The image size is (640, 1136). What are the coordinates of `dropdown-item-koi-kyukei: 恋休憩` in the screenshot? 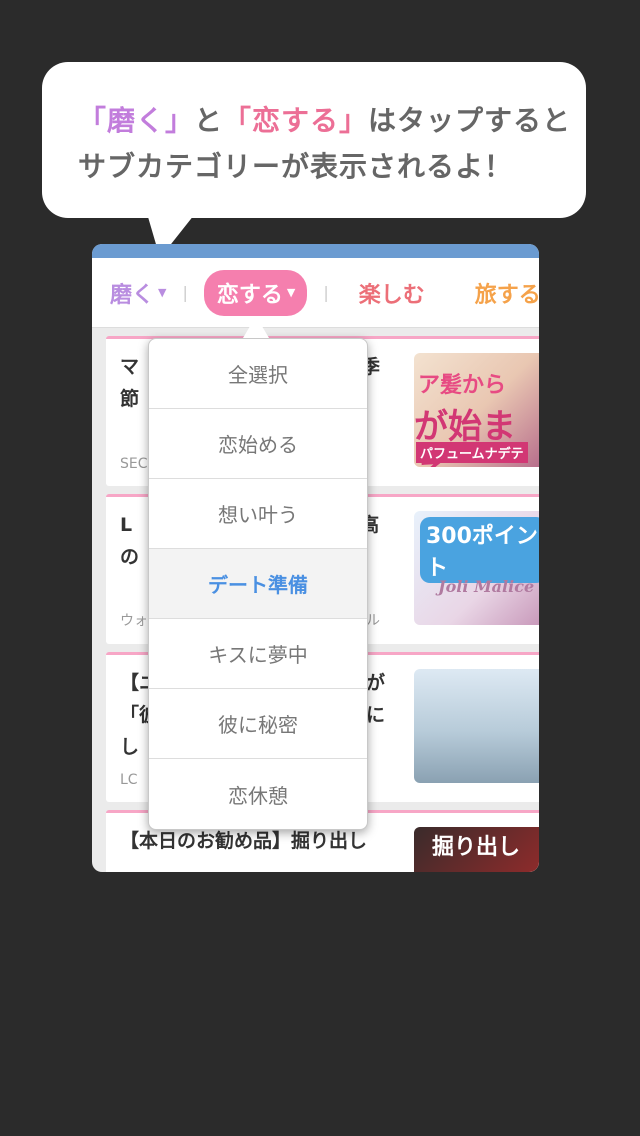 It's located at (258, 794).